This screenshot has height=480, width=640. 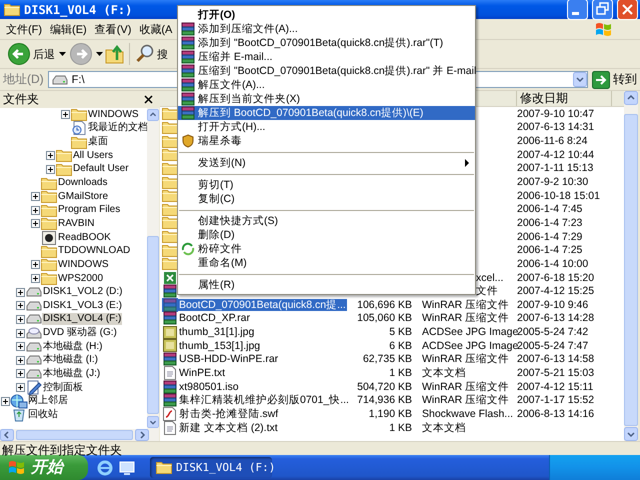 What do you see at coordinates (552, 264) in the screenshot?
I see `modified-date: 2006-1-4 10:00` at bounding box center [552, 264].